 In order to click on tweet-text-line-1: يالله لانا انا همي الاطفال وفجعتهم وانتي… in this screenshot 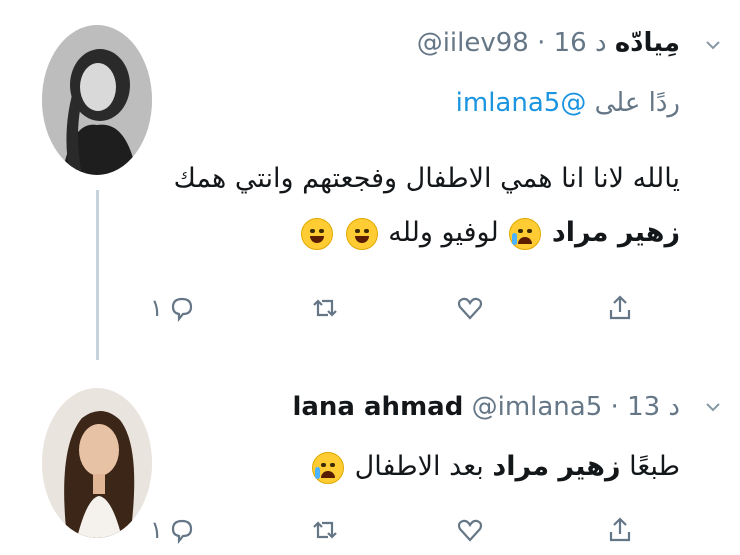, I will do `click(426, 178)`.